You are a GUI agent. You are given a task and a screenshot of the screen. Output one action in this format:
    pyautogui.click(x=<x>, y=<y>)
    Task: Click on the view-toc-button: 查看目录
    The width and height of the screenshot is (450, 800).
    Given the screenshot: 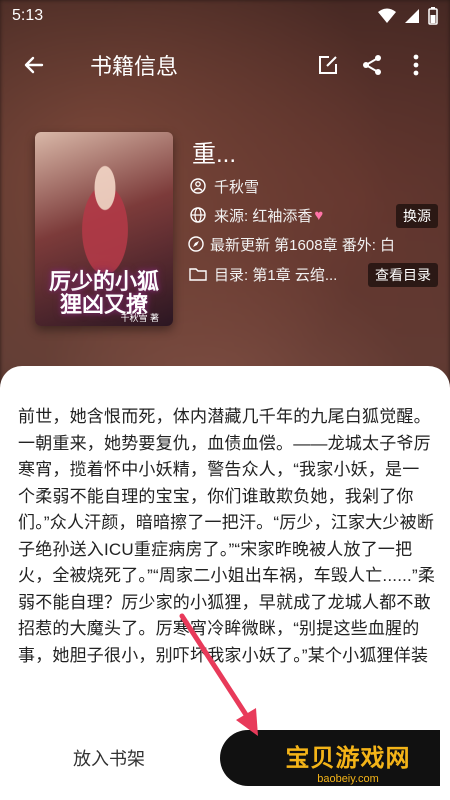 What is the action you would take?
    pyautogui.click(x=403, y=275)
    